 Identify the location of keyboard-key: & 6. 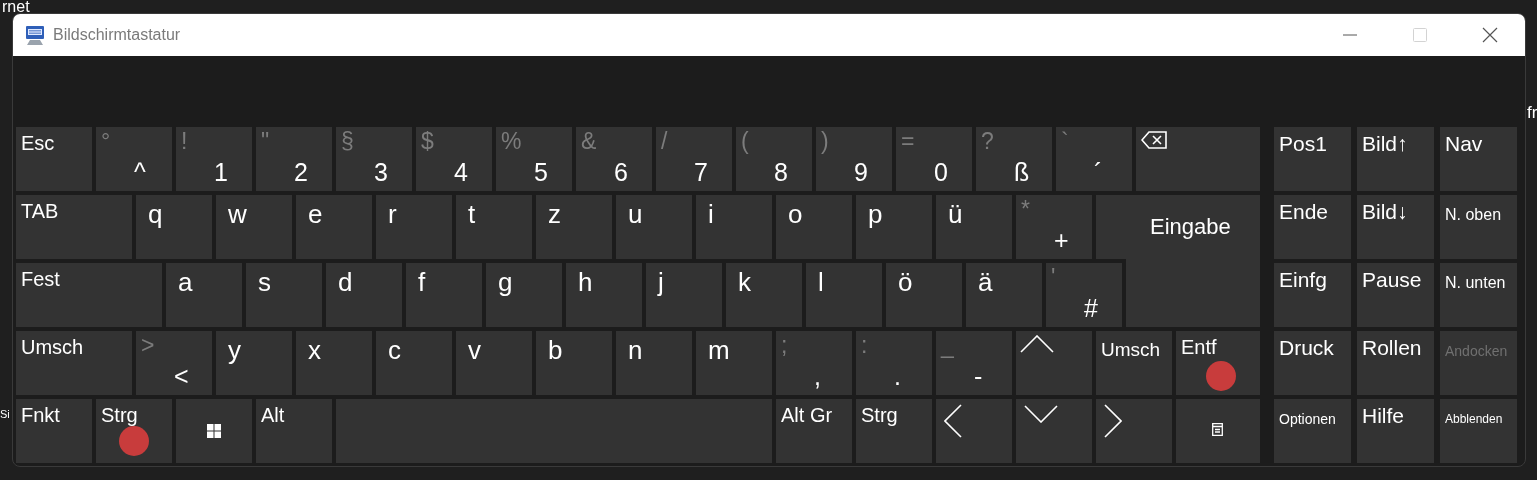
(614, 159).